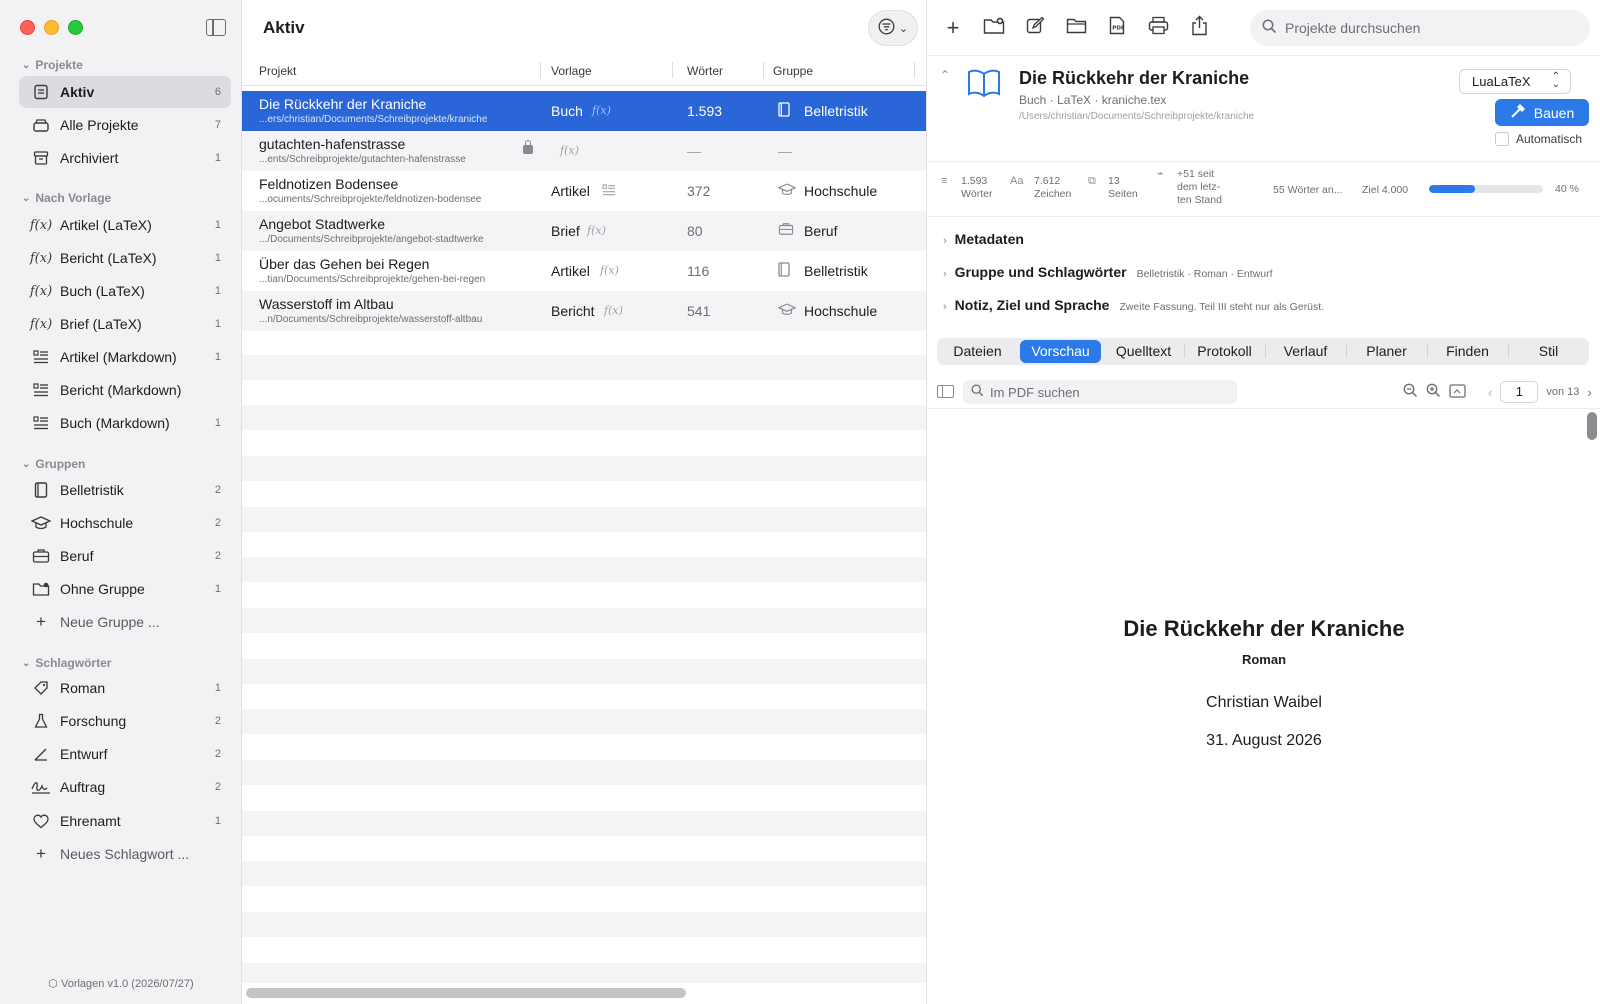  What do you see at coordinates (787, 191) in the screenshot?
I see `graduation-cap-icon` at bounding box center [787, 191].